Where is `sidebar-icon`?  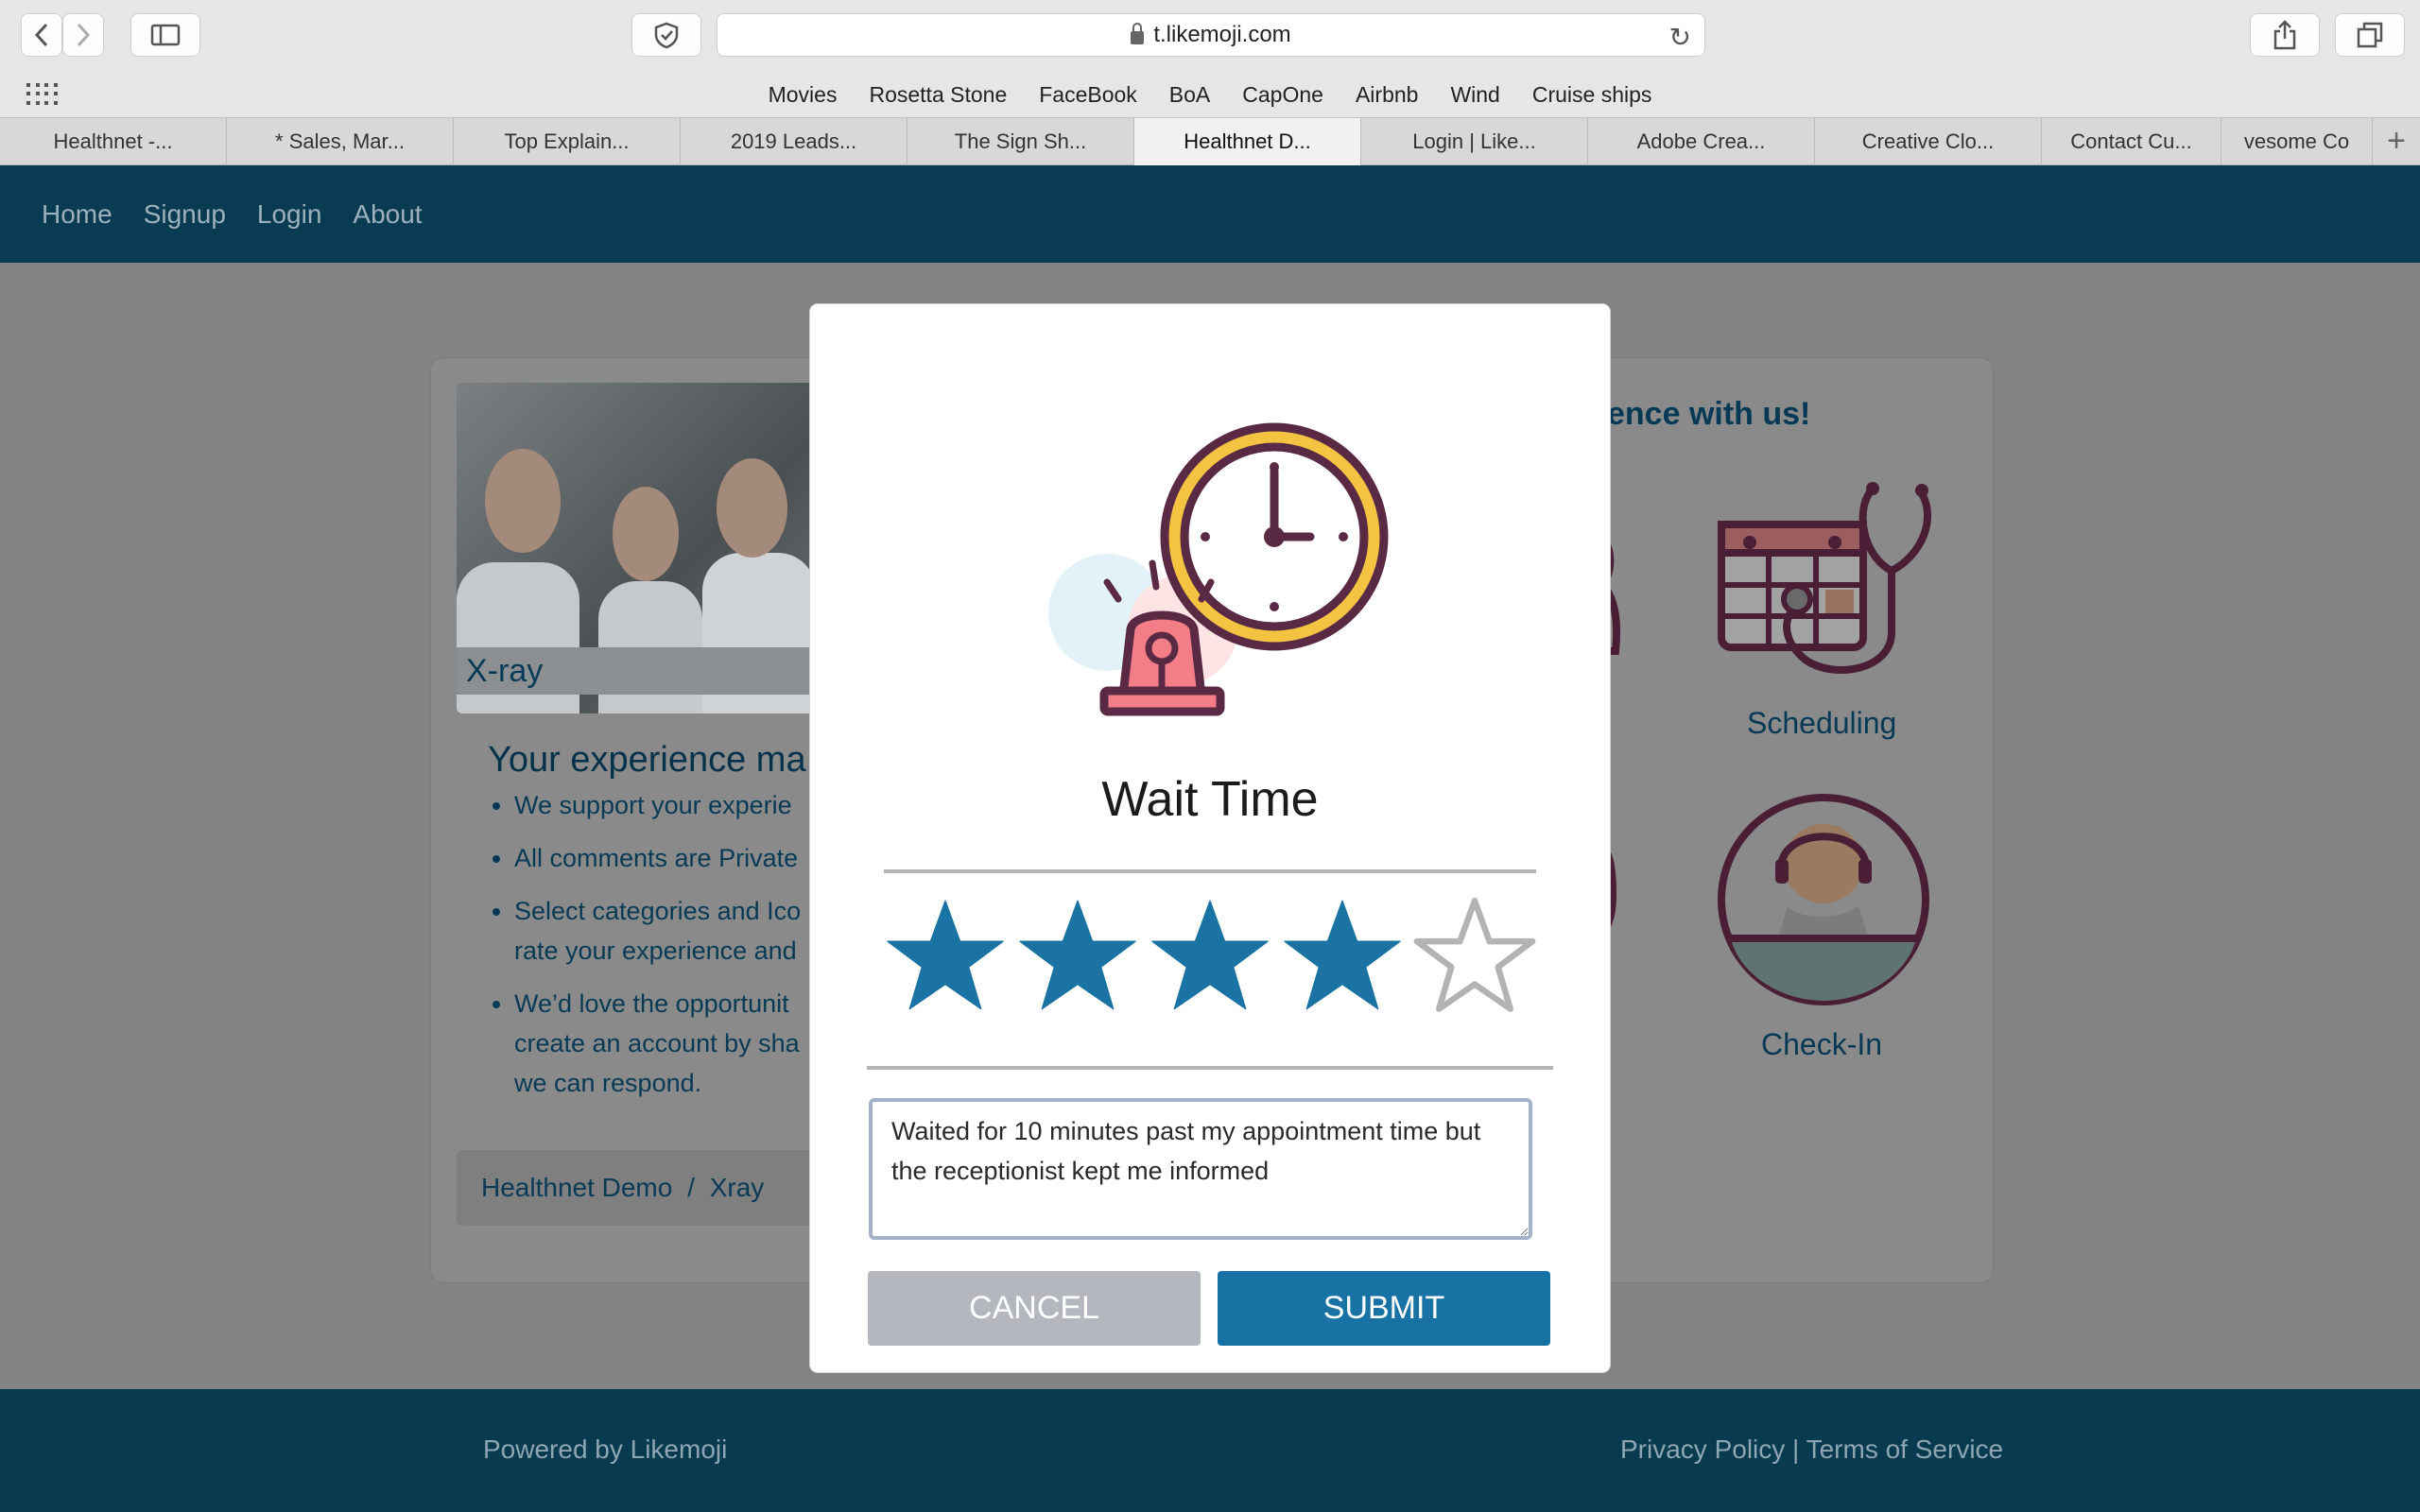 sidebar-icon is located at coordinates (165, 35).